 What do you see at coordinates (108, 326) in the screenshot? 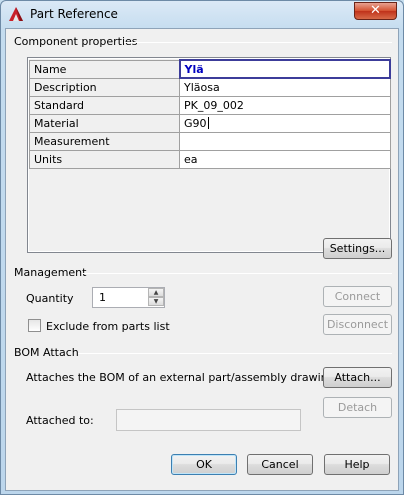
I see `exclude-label: Exclude from parts list` at bounding box center [108, 326].